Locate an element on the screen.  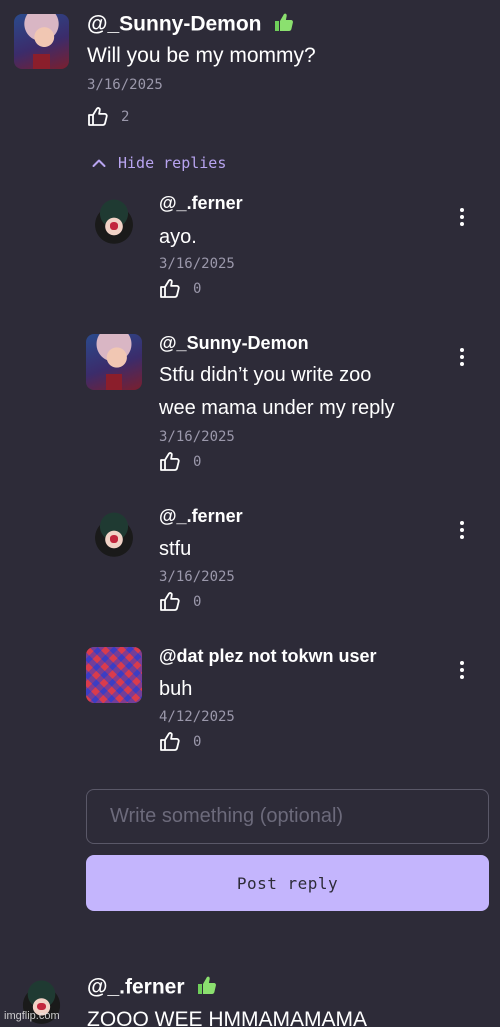
like-count: 2 is located at coordinates (125, 116).